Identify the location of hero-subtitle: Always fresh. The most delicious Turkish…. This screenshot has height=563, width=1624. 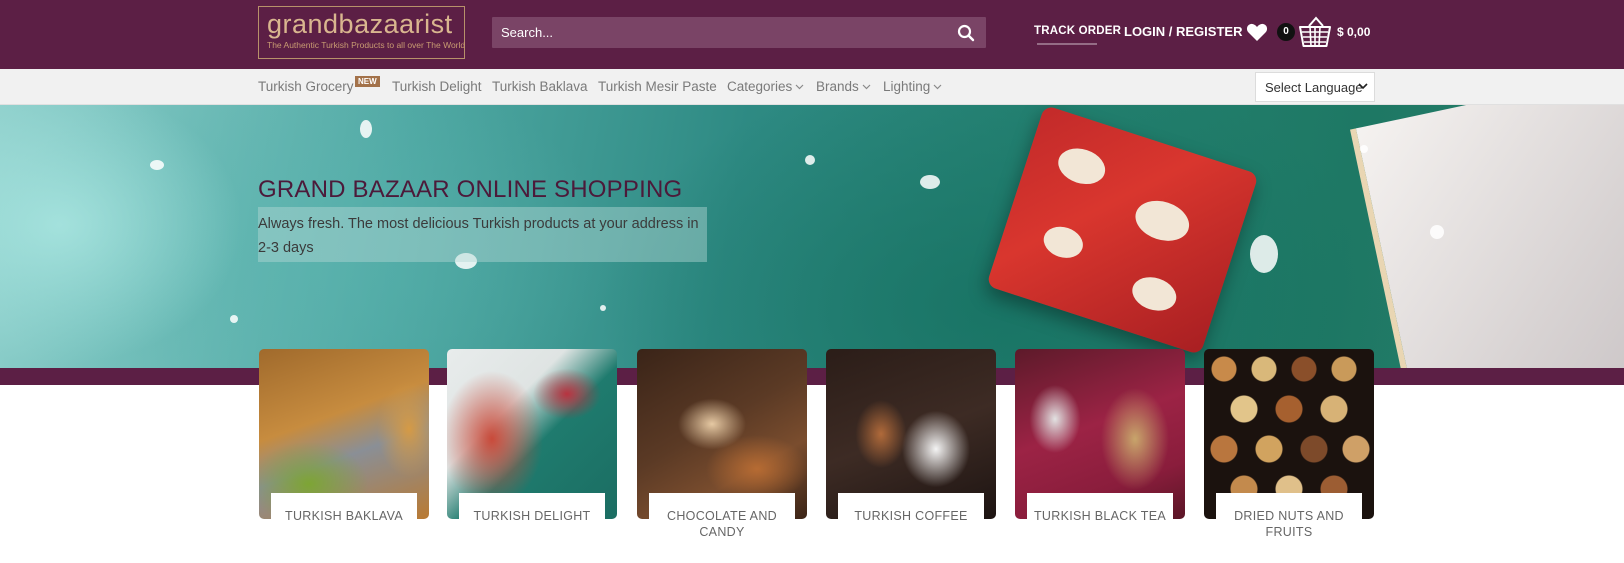
(478, 236).